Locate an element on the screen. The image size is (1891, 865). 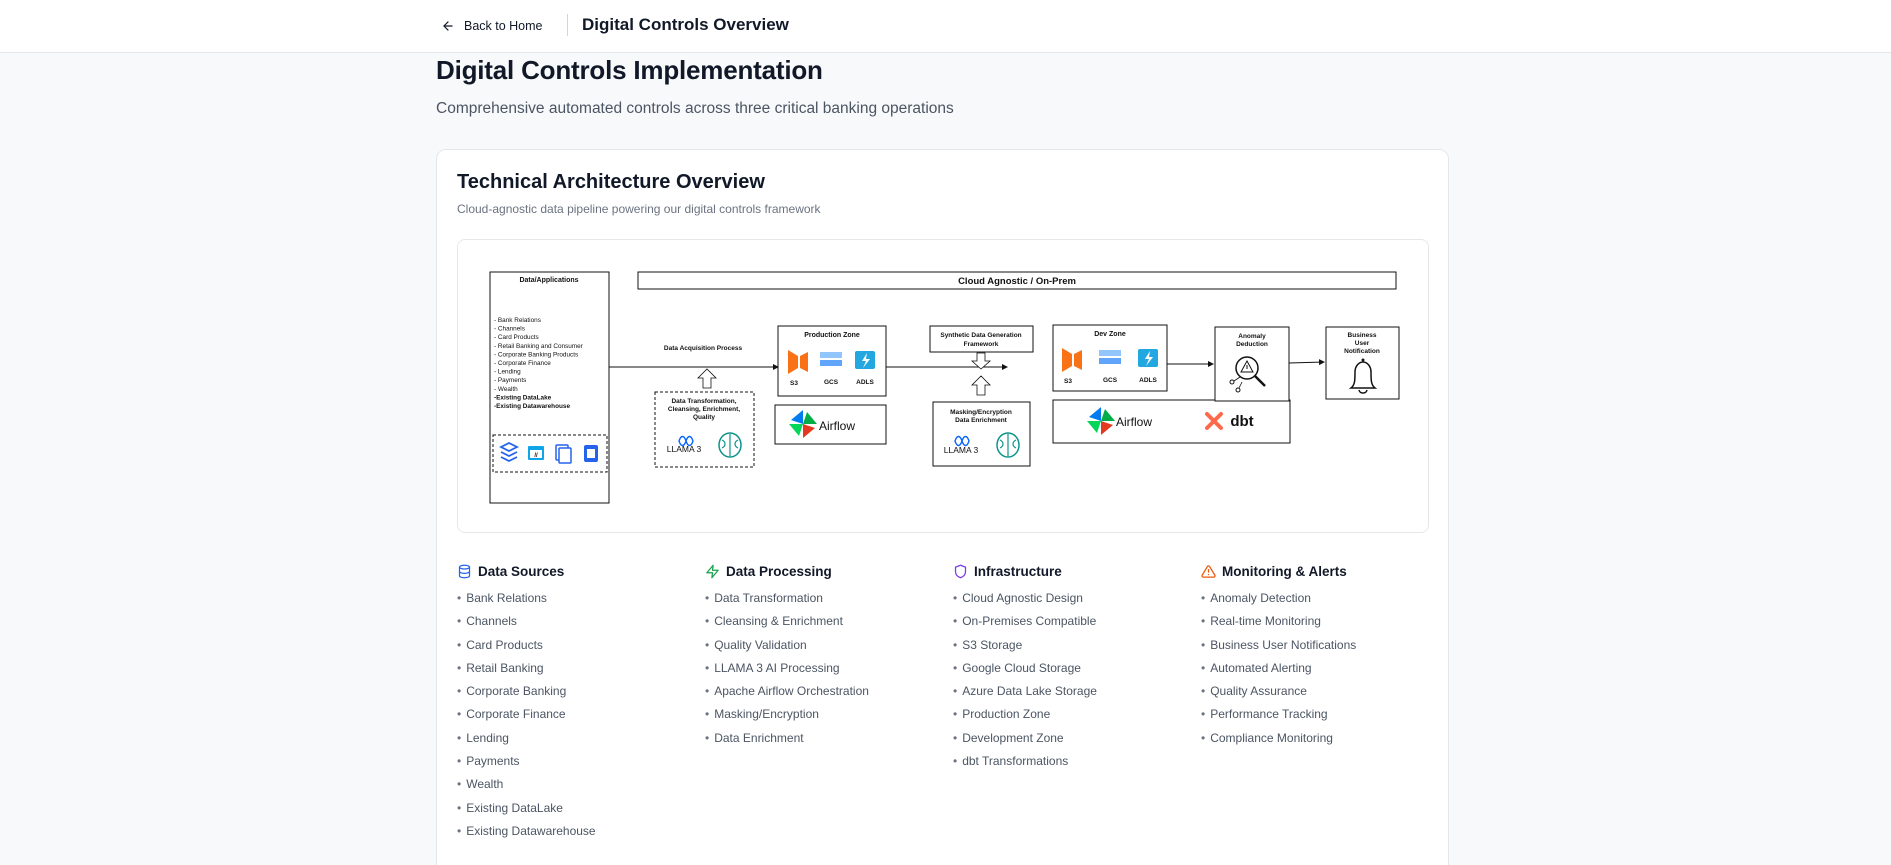
anomaly-to-notify-arrow is located at coordinates (1306, 362).